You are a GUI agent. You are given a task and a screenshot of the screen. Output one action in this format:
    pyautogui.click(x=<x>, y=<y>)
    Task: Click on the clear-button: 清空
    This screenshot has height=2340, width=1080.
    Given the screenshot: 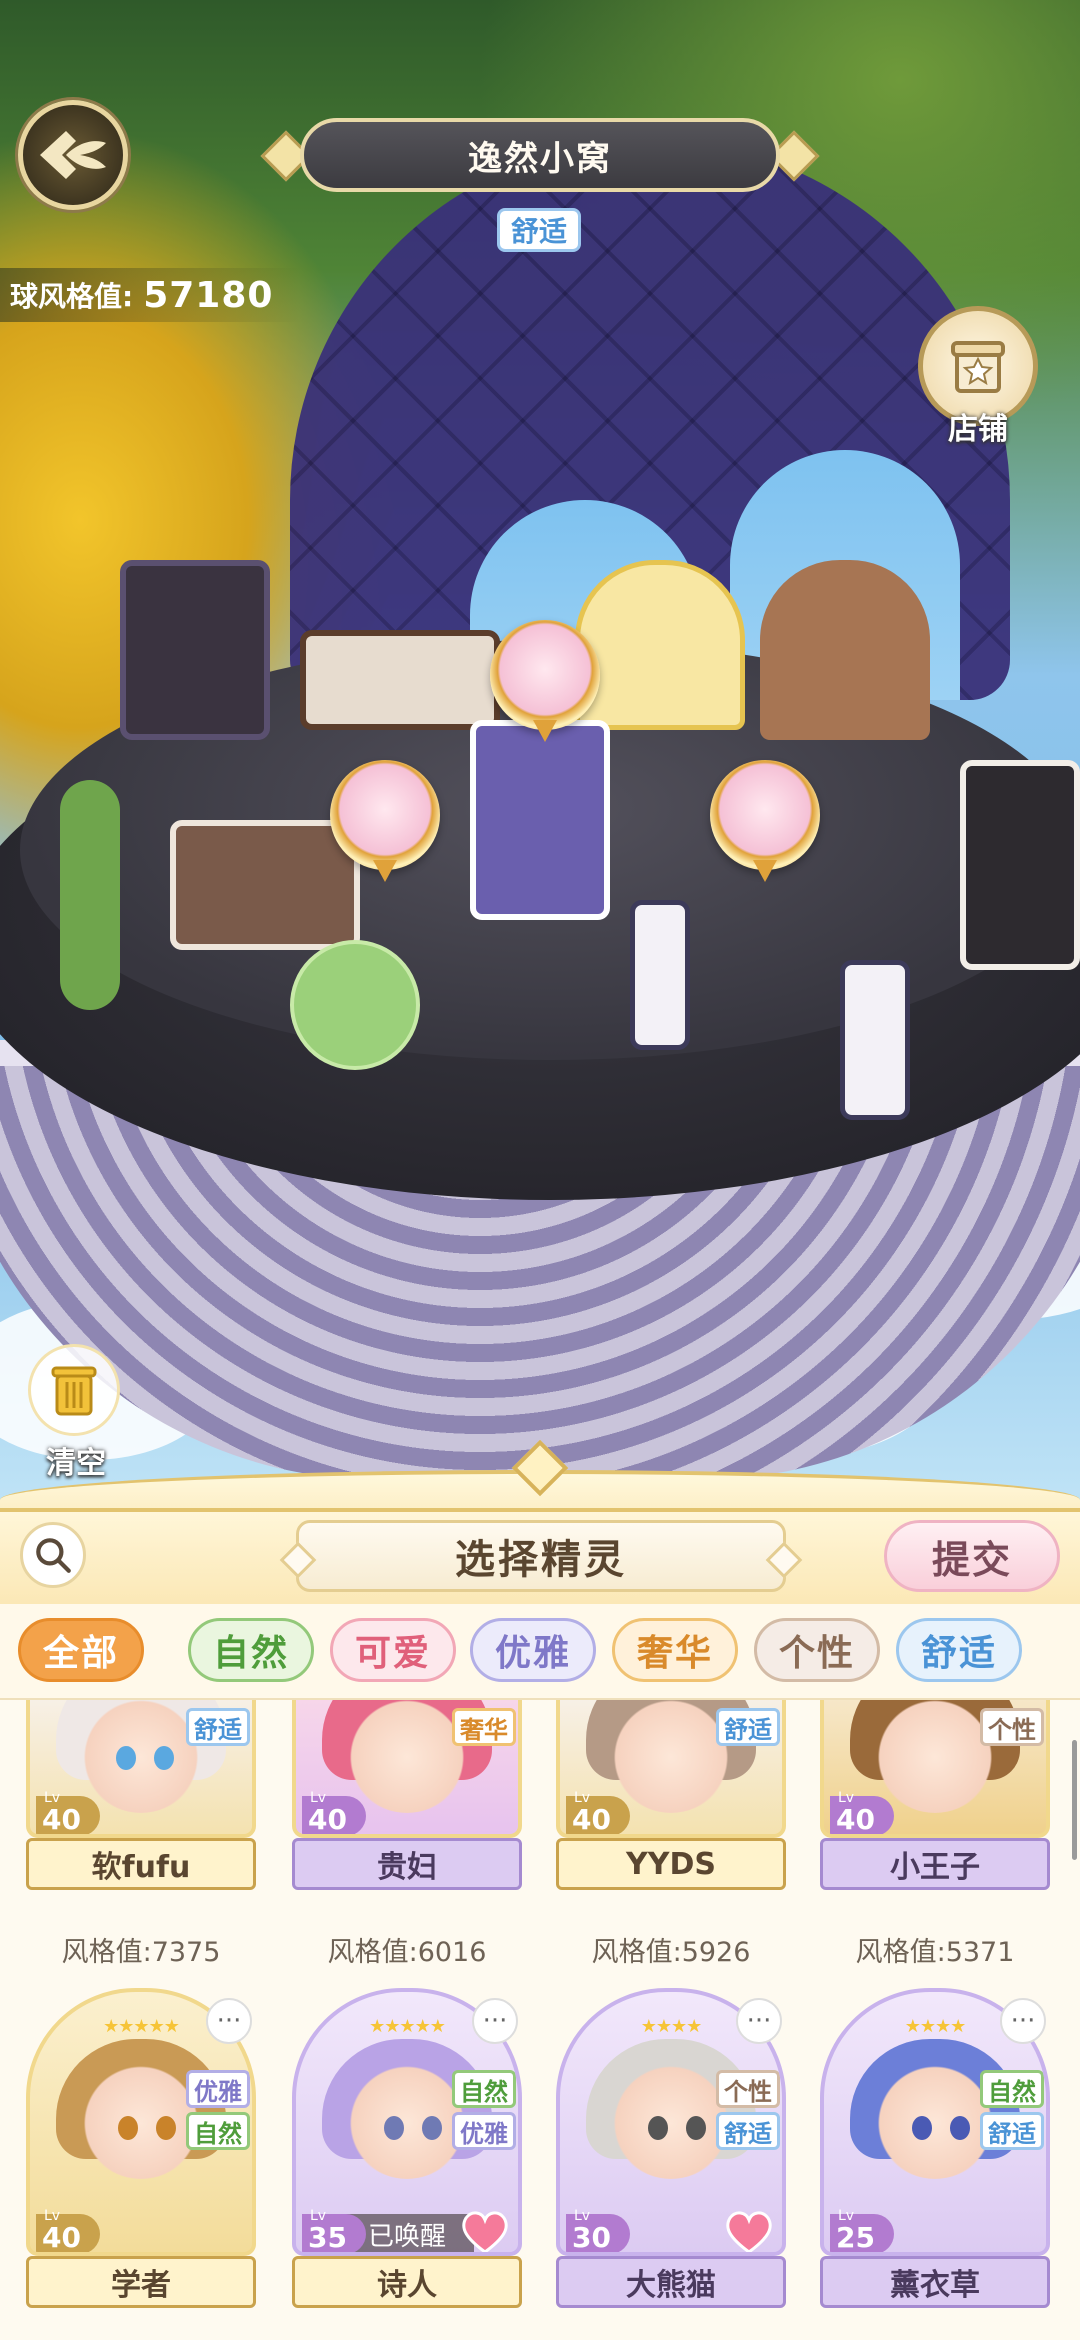 What is the action you would take?
    pyautogui.click(x=76, y=1413)
    